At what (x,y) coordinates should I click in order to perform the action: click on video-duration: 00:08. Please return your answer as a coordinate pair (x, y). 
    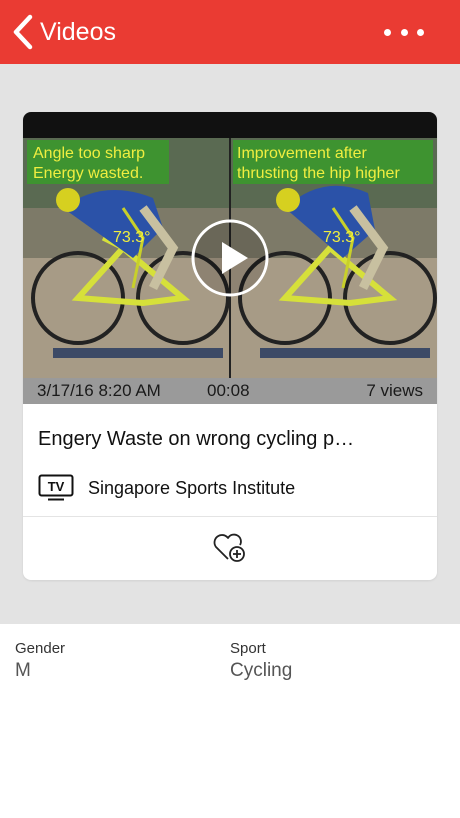
    Looking at the image, I should click on (228, 390).